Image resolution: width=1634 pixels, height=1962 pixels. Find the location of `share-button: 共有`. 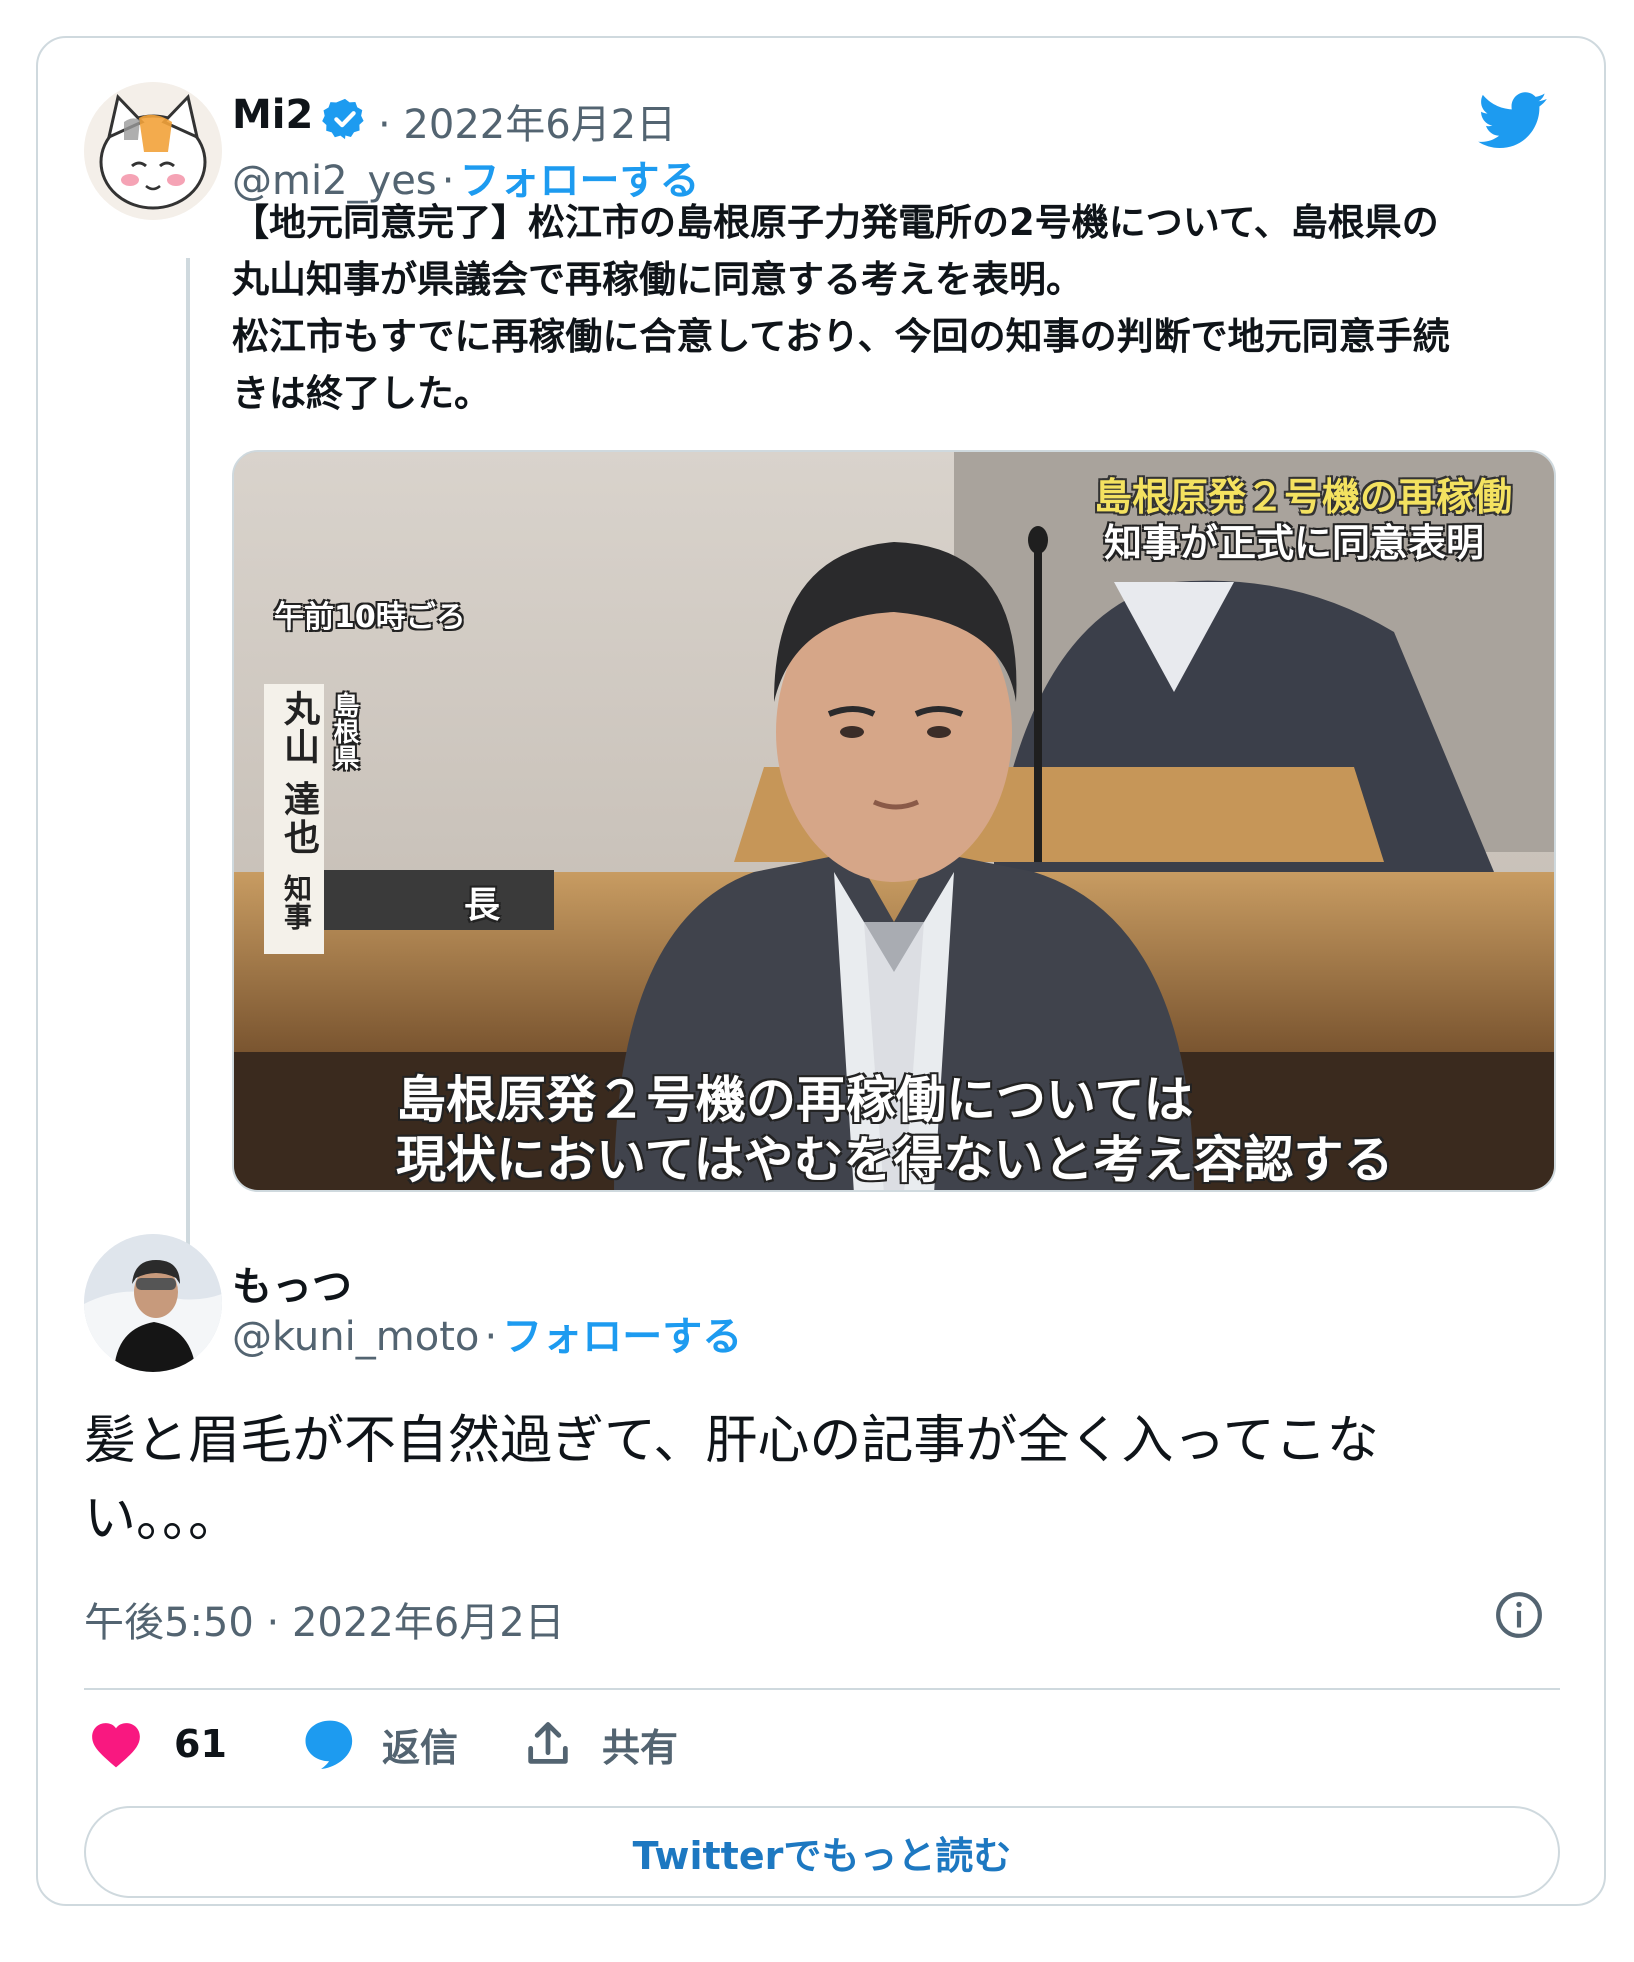

share-button: 共有 is located at coordinates (600, 1744).